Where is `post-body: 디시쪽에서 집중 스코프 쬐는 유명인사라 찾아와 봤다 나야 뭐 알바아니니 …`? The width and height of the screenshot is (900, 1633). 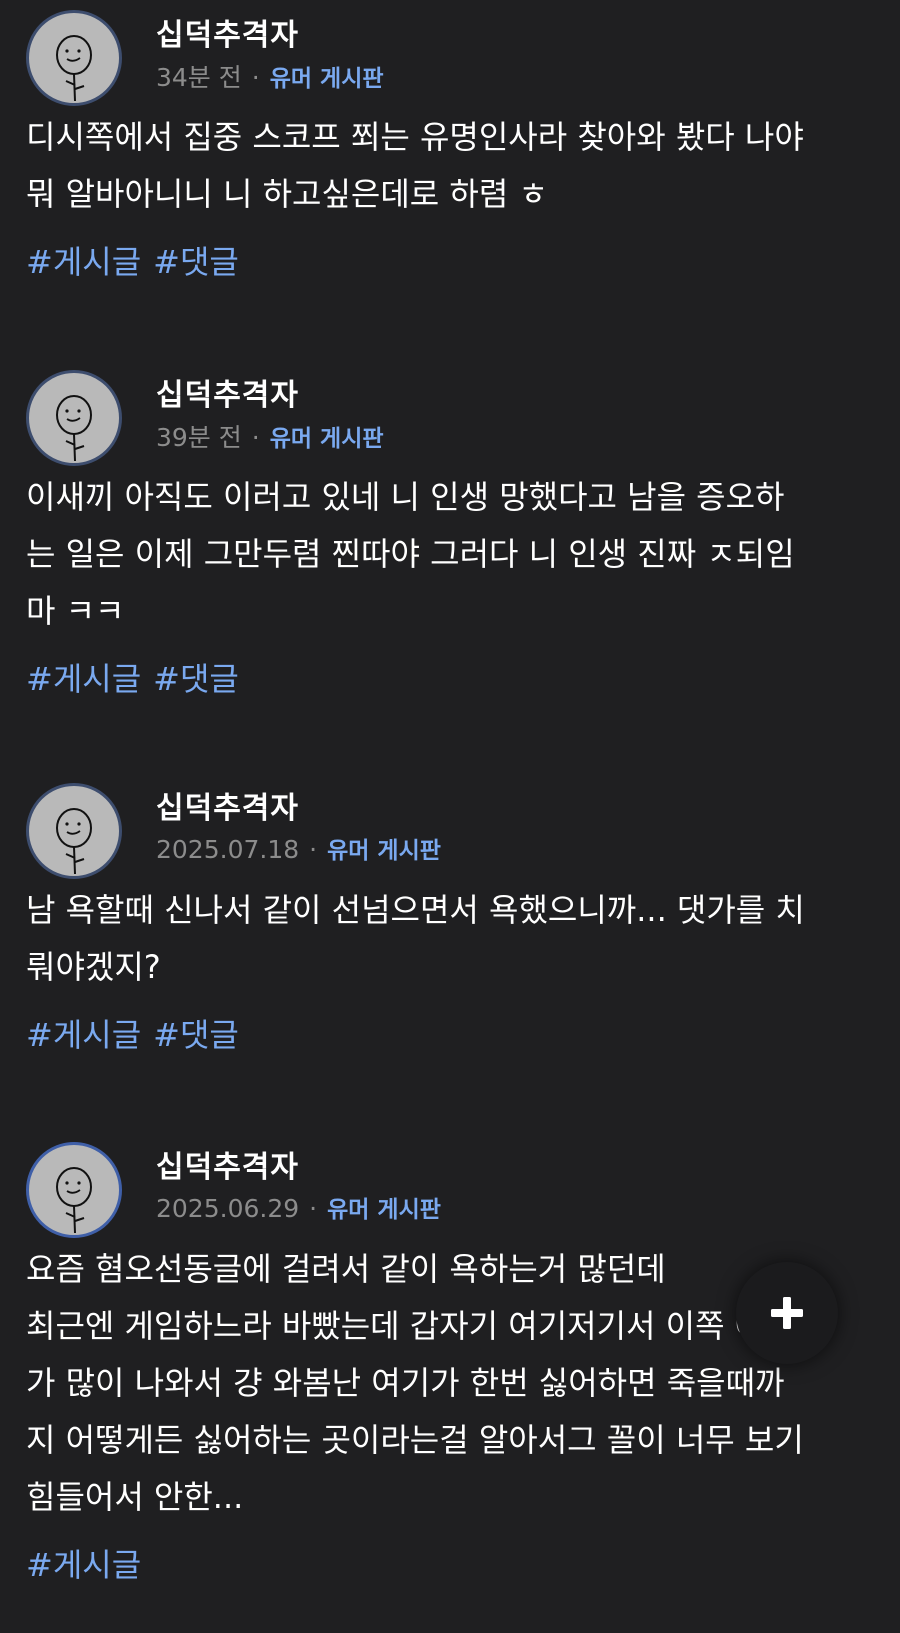 post-body: 디시쪽에서 집중 스코프 쬐는 유명인사라 찾아와 봤다 나야 뭐 알바아니니 … is located at coordinates (450, 166).